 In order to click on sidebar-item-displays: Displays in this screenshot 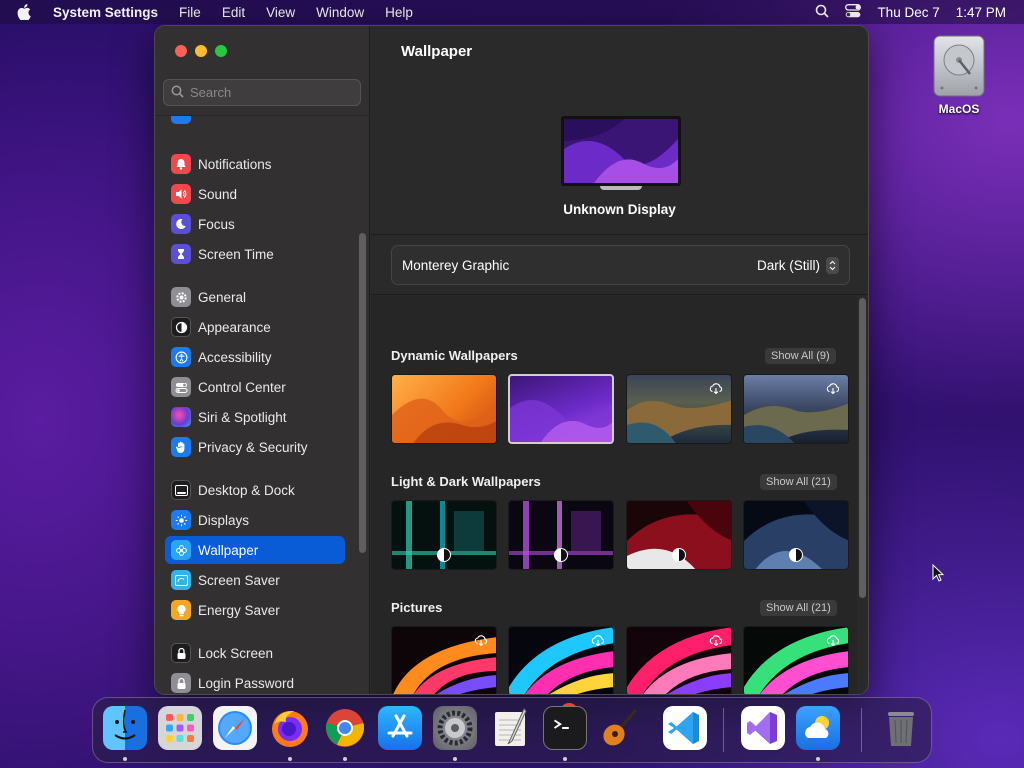, I will do `click(255, 520)`.